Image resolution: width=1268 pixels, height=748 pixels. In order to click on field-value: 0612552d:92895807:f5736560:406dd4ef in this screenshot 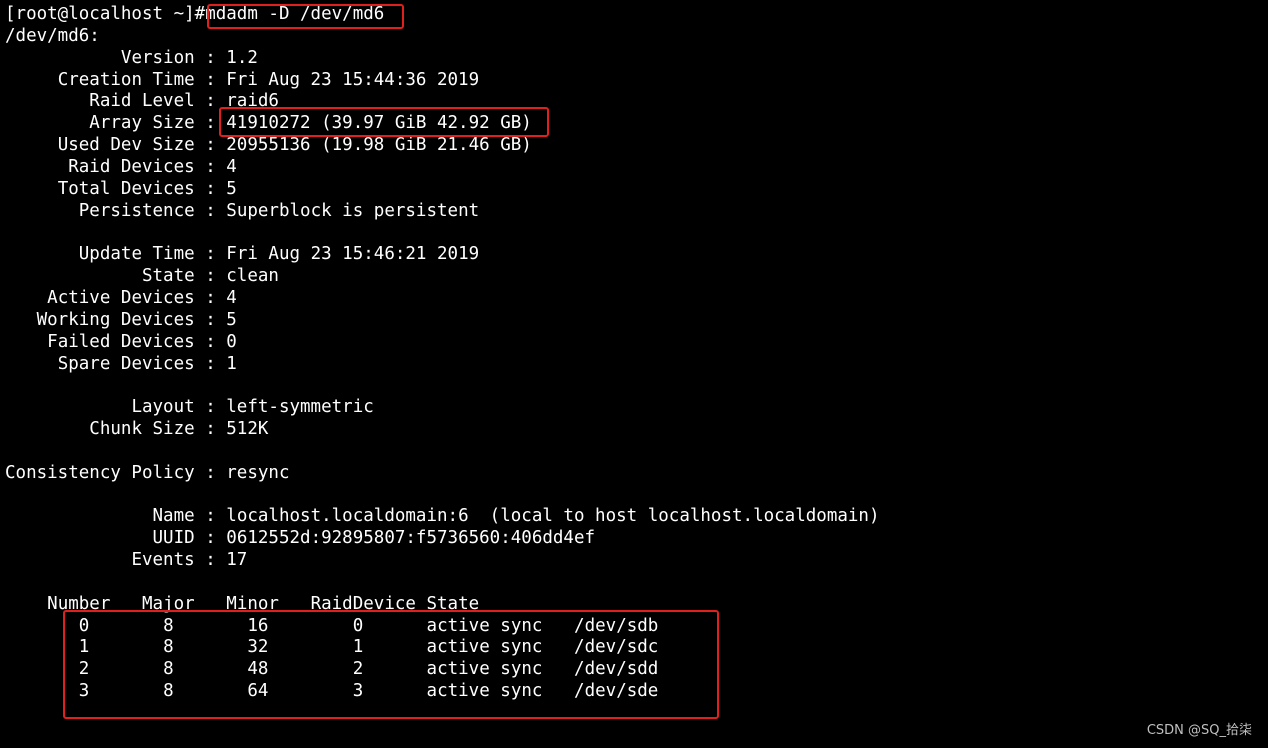, I will do `click(411, 538)`.